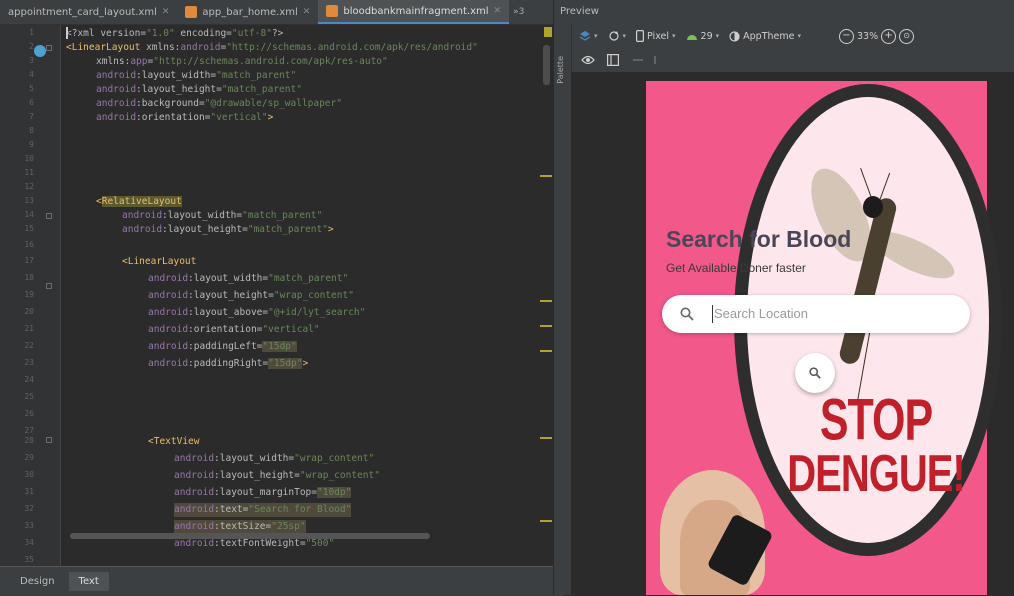 This screenshot has width=1014, height=596. I want to click on theme-icon, so click(734, 36).